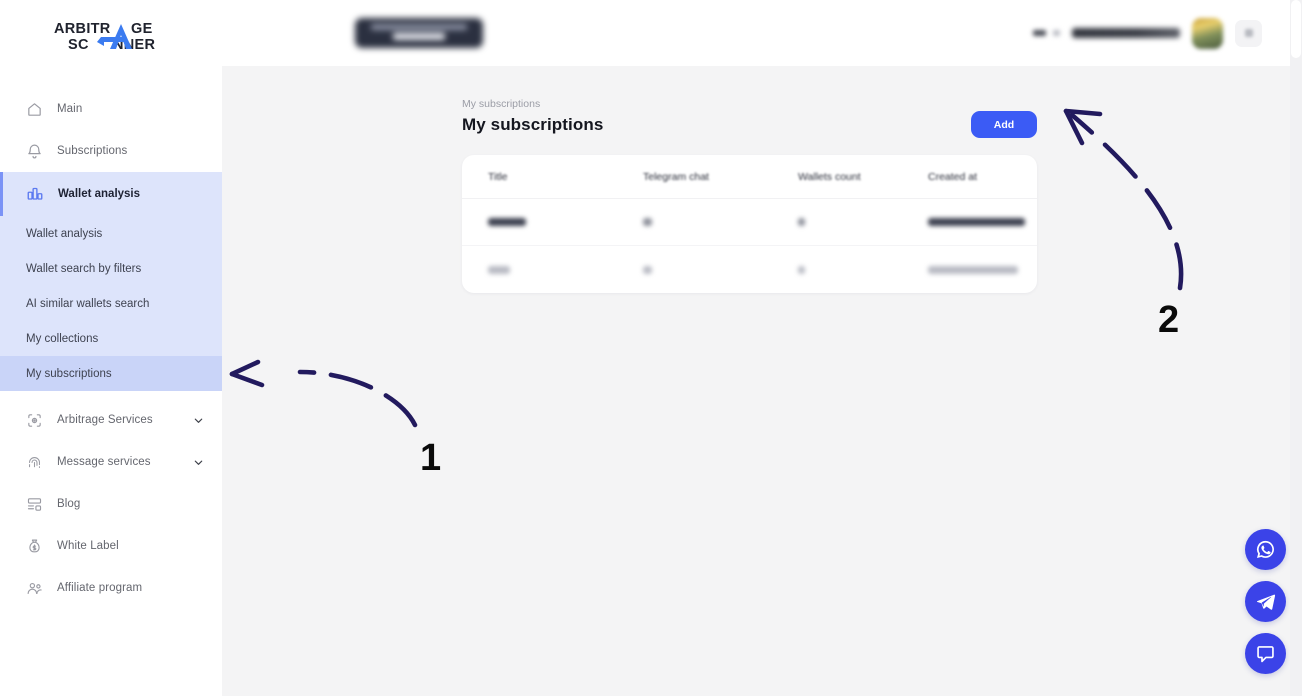  Describe the element at coordinates (1126, 33) in the screenshot. I see `username-redacted` at that location.